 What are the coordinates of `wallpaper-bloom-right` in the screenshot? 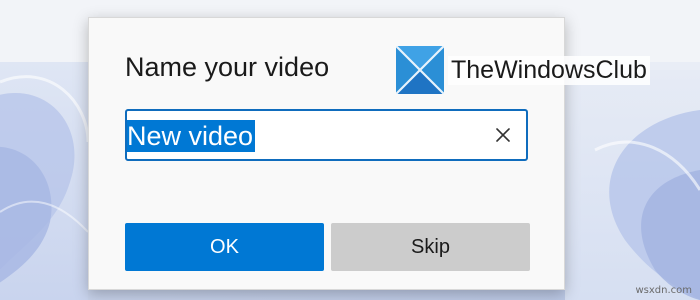 It's located at (647, 205).